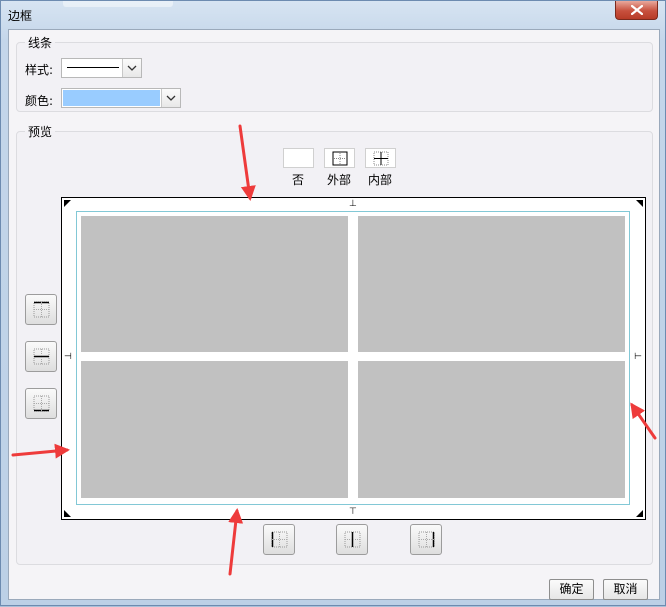 The width and height of the screenshot is (666, 607). I want to click on line-style-dropdown-arrow, so click(131, 68).